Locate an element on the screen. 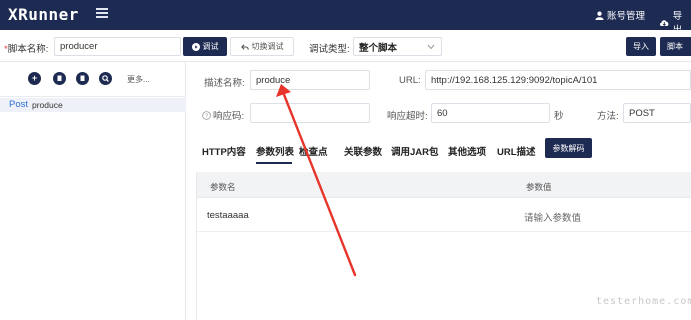  active-tab-indicator is located at coordinates (274, 163).